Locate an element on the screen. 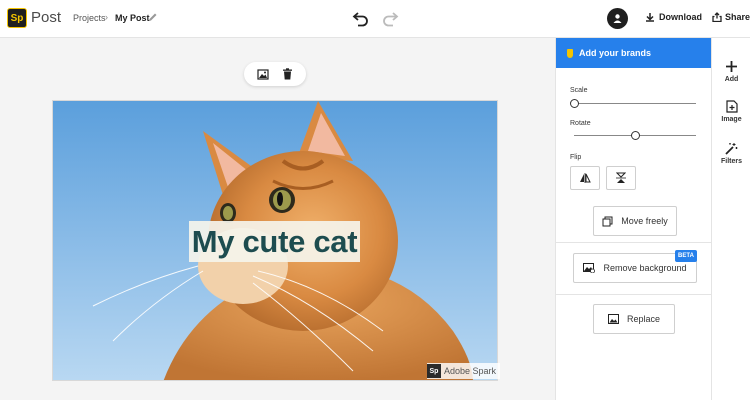 The width and height of the screenshot is (750, 400). user-icon is located at coordinates (617, 18).